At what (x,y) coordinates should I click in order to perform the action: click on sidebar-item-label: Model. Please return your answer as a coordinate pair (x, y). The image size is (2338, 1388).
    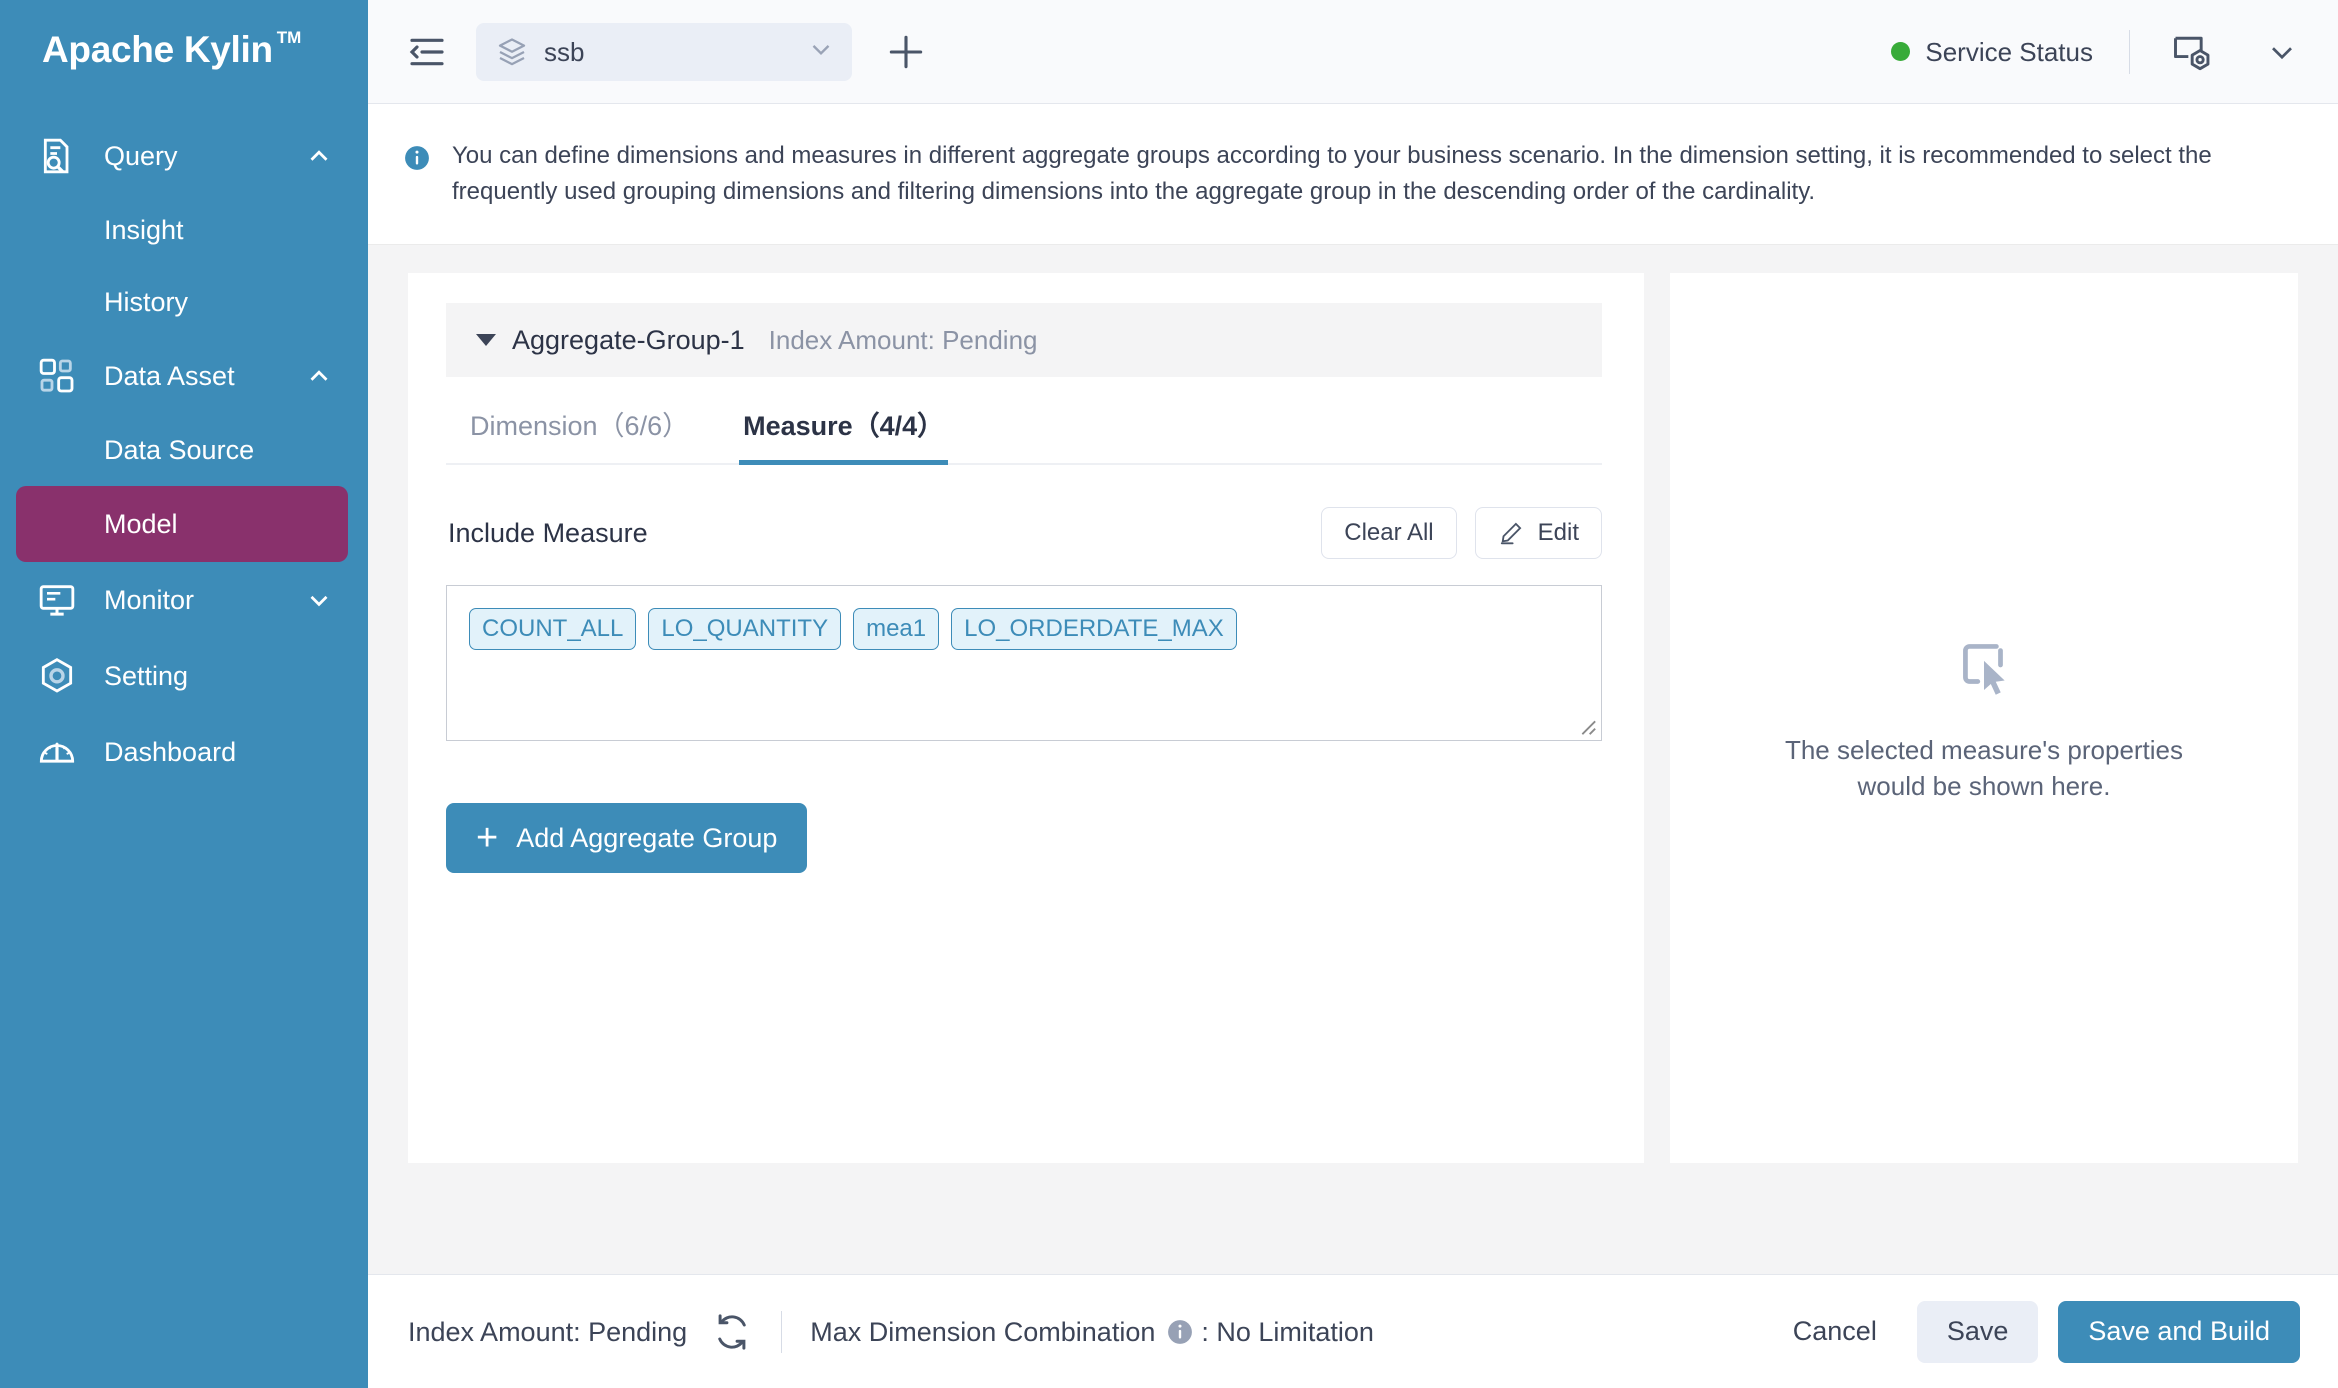
    Looking at the image, I should click on (141, 524).